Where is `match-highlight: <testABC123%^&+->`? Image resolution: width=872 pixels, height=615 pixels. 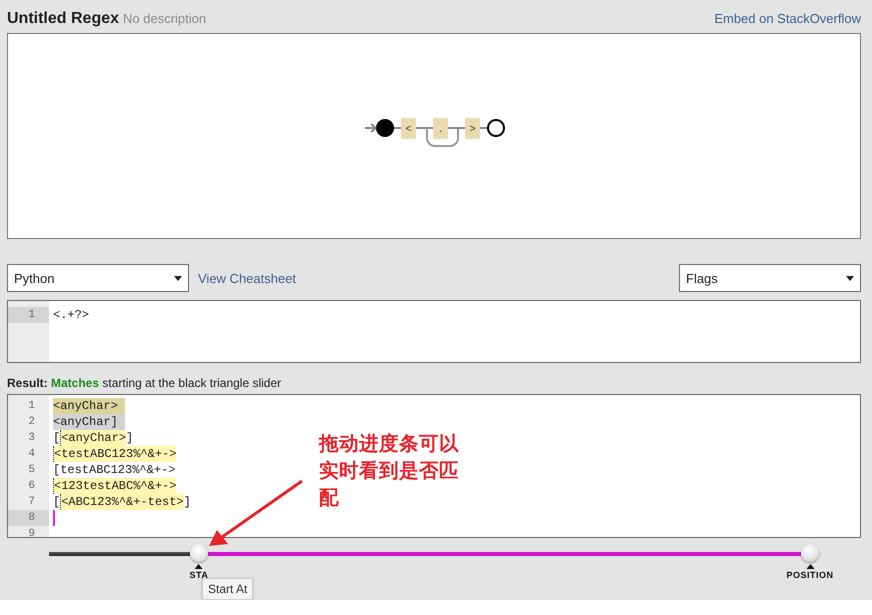 match-highlight: <testABC123%^&+-> is located at coordinates (114, 454).